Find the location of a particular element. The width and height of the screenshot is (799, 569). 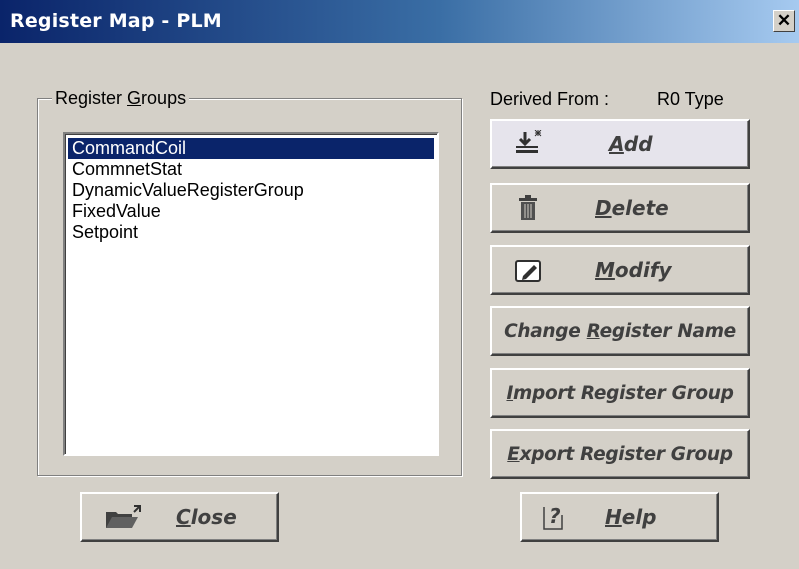

close-icon: ✕ is located at coordinates (784, 20).